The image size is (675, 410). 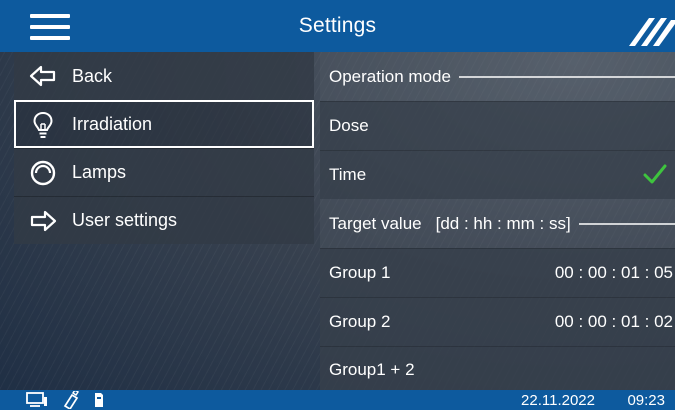 I want to click on page-title: Settings, so click(x=337, y=25).